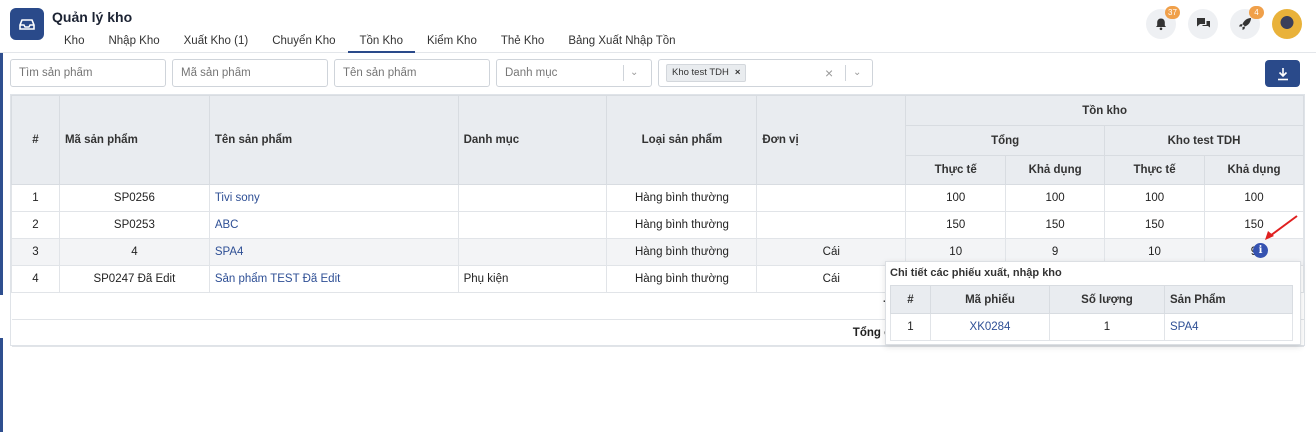  Describe the element at coordinates (574, 73) in the screenshot. I see `category-select: Danh mục ⌄` at that location.